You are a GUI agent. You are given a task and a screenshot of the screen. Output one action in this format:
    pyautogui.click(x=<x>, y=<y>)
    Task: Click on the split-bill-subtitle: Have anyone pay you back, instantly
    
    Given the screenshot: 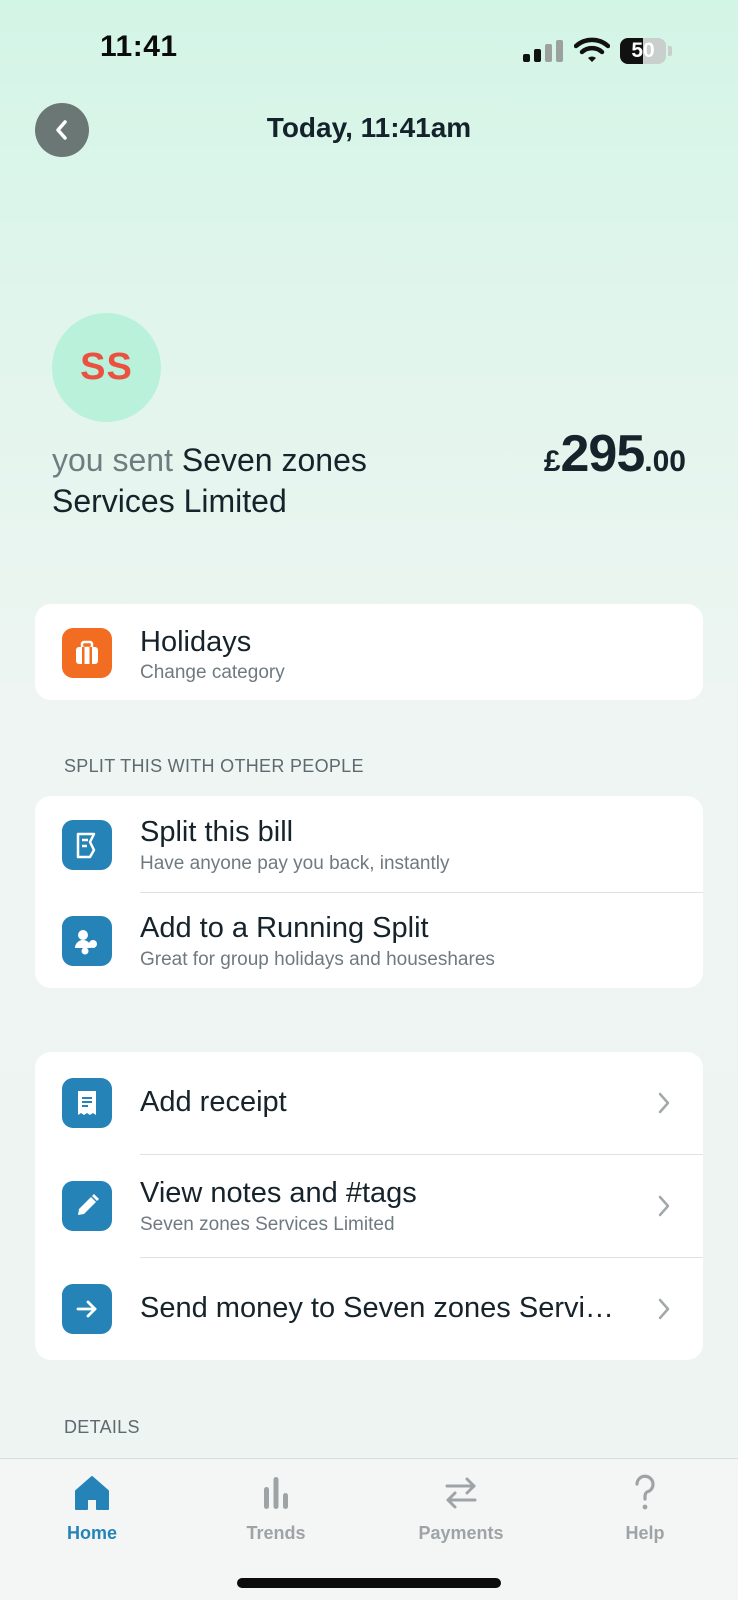 What is the action you would take?
    pyautogui.click(x=295, y=863)
    